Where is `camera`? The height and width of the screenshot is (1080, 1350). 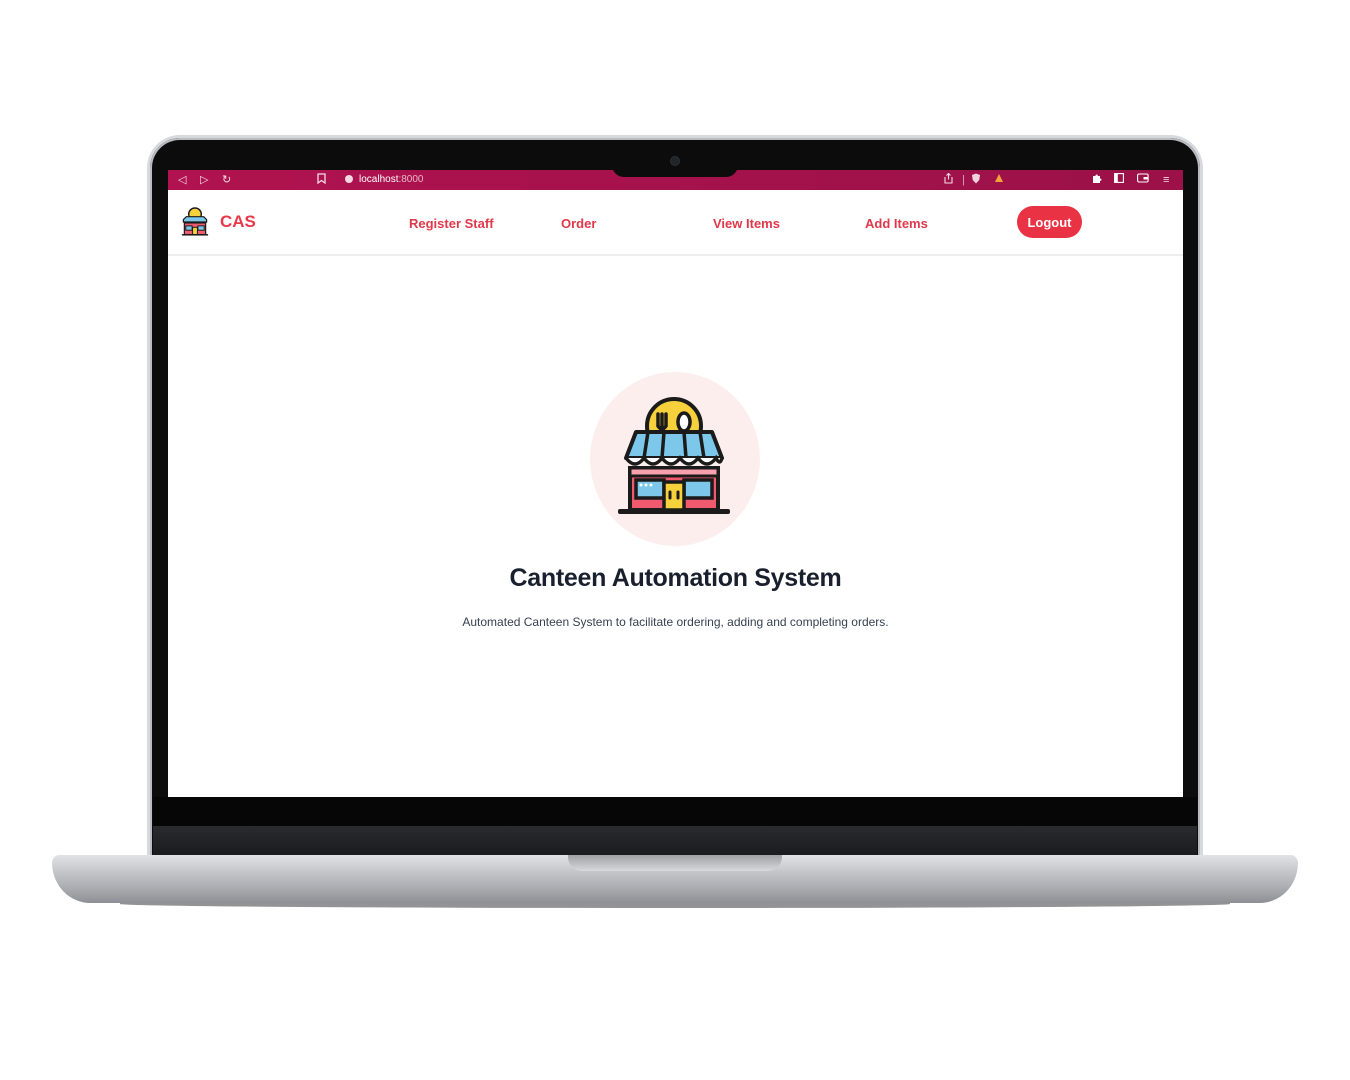
camera is located at coordinates (675, 161).